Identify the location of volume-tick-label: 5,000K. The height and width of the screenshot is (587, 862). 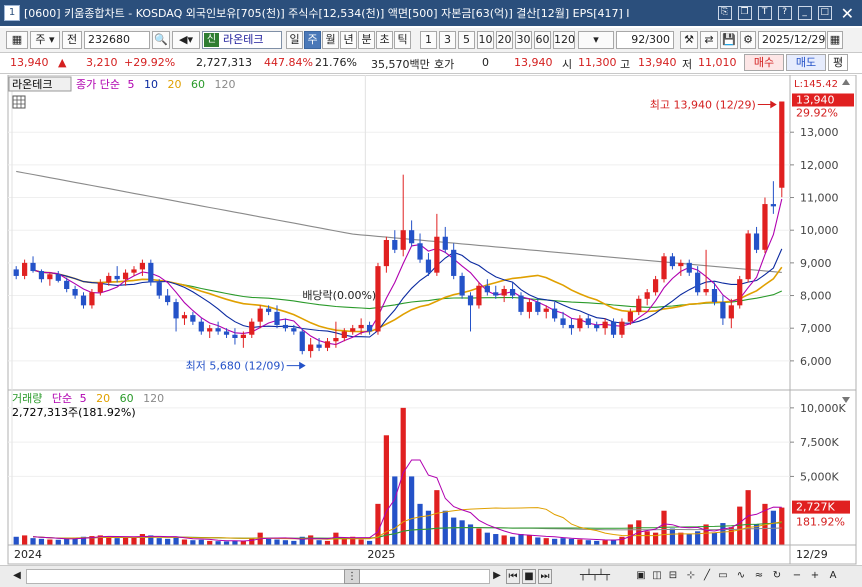
(819, 476).